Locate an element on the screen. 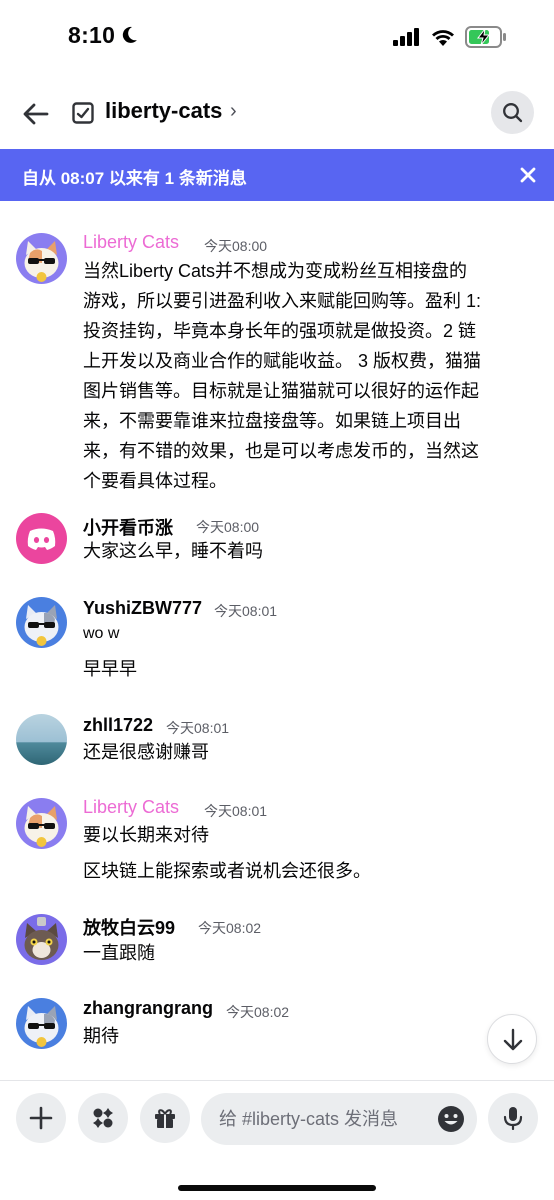  message-author: zhll1722 is located at coordinates (118, 725).